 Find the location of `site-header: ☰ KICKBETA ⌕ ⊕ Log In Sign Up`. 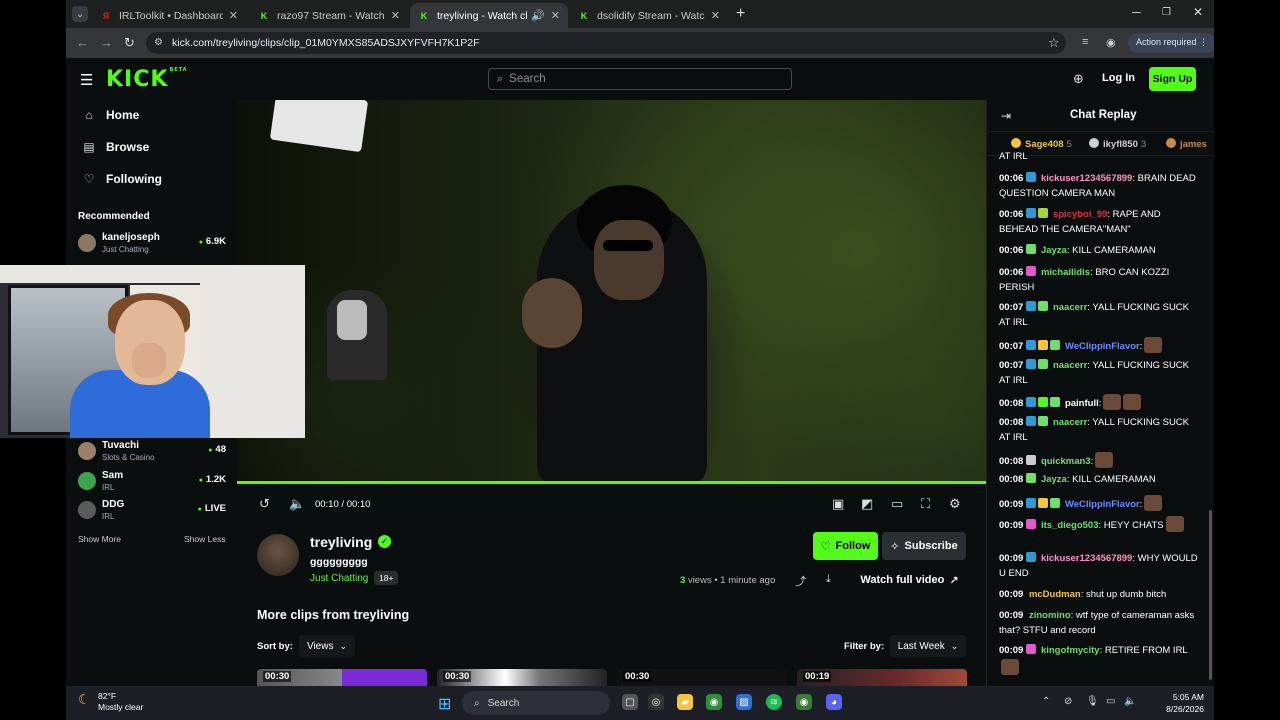

site-header: ☰ KICKBETA ⌕ ⊕ Log In Sign Up is located at coordinates (640, 79).